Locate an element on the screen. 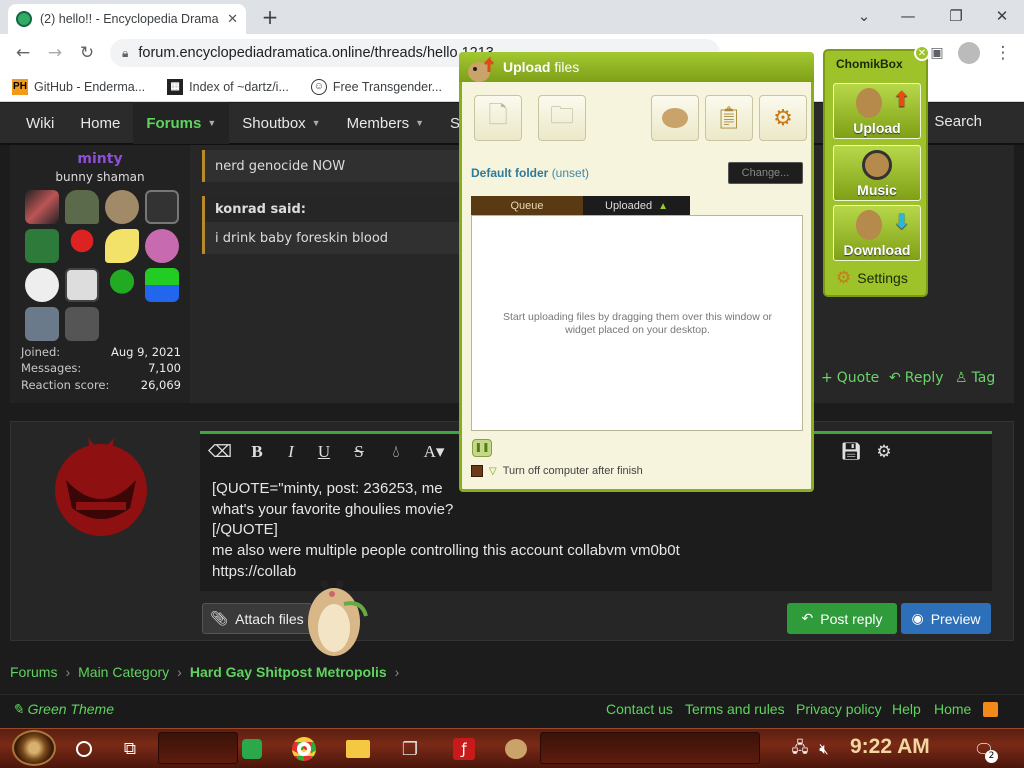  post-reply-button: ↶ Post reply is located at coordinates (842, 618).